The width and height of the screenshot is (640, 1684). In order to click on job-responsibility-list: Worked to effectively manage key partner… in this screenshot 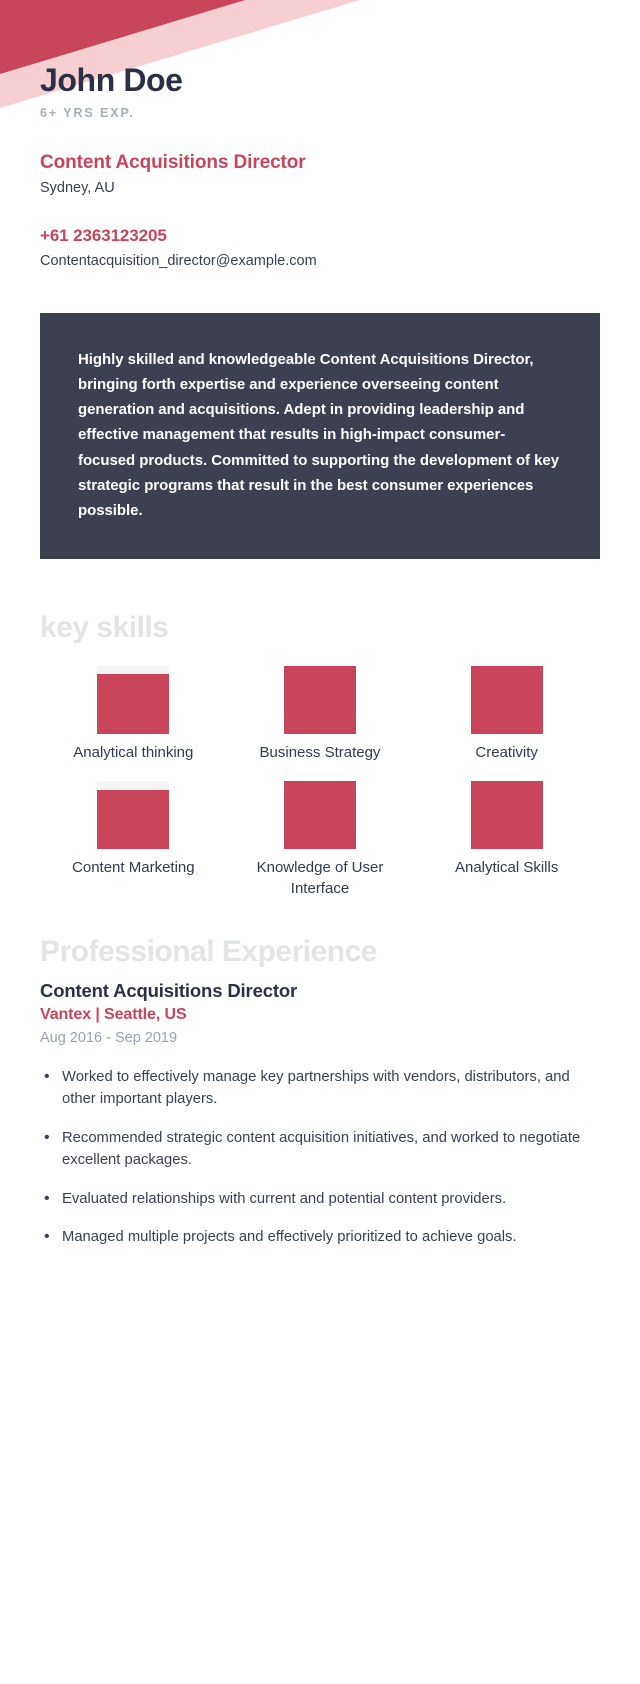, I will do `click(320, 1157)`.